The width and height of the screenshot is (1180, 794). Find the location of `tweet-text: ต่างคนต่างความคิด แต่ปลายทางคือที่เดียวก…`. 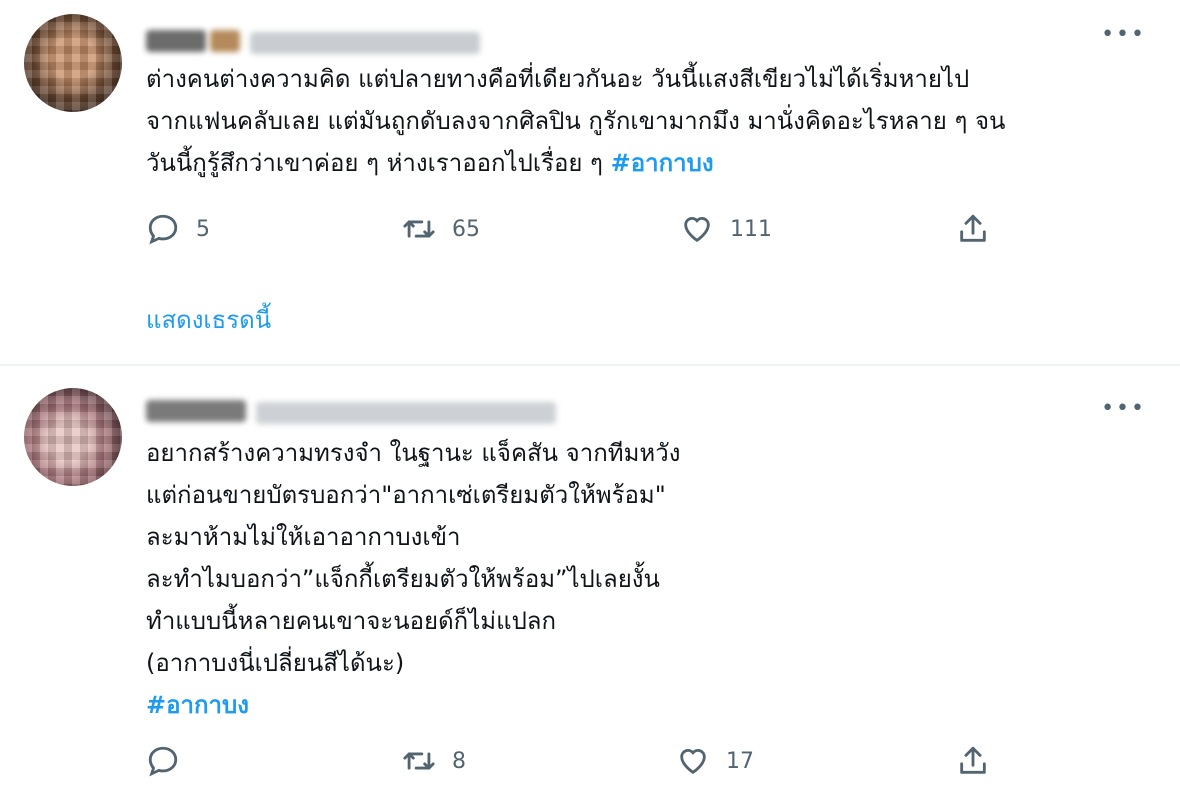

tweet-text: ต่างคนต่างความคิด แต่ปลายทางคือที่เดียวก… is located at coordinates (575, 121).